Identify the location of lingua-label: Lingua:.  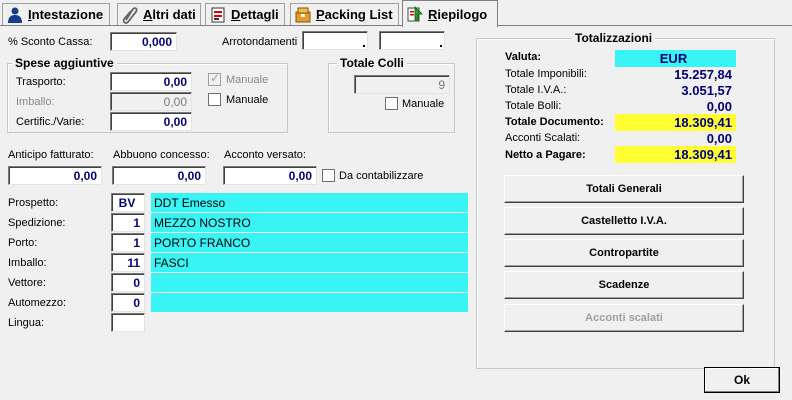
(26, 323).